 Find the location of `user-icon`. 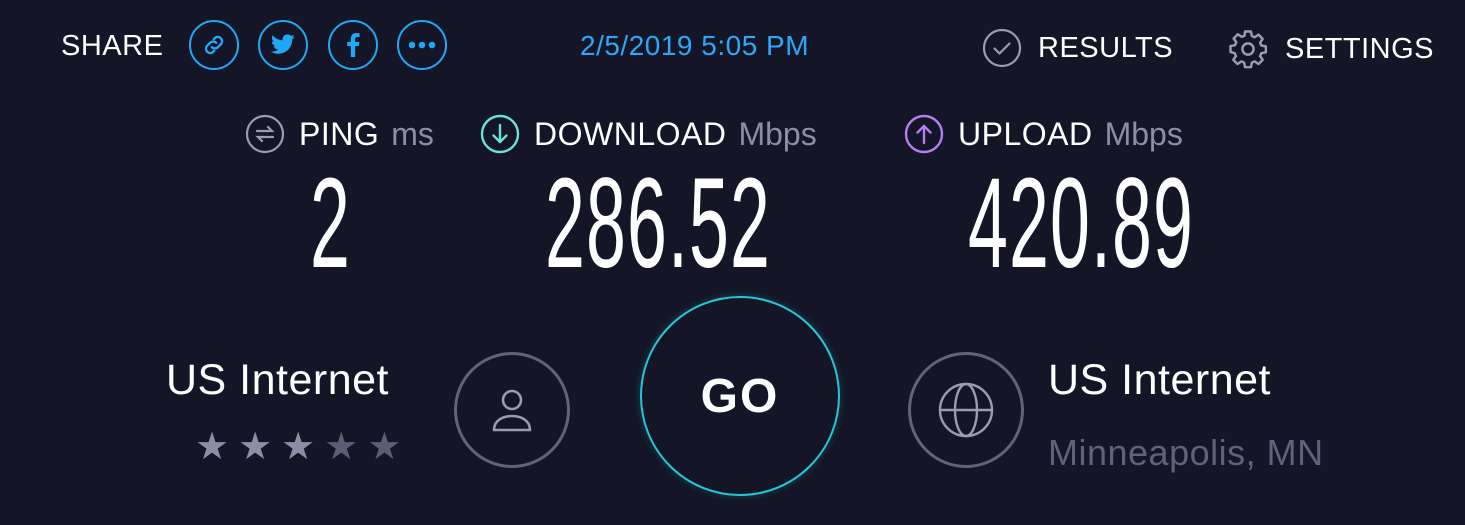

user-icon is located at coordinates (512, 410).